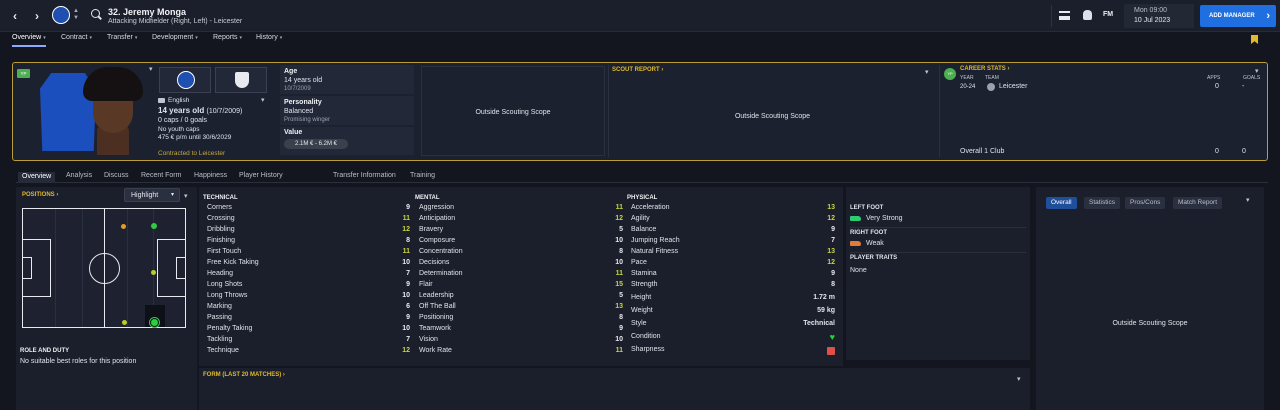 This screenshot has width=1280, height=410. What do you see at coordinates (1254, 39) in the screenshot?
I see `bookmark-icon` at bounding box center [1254, 39].